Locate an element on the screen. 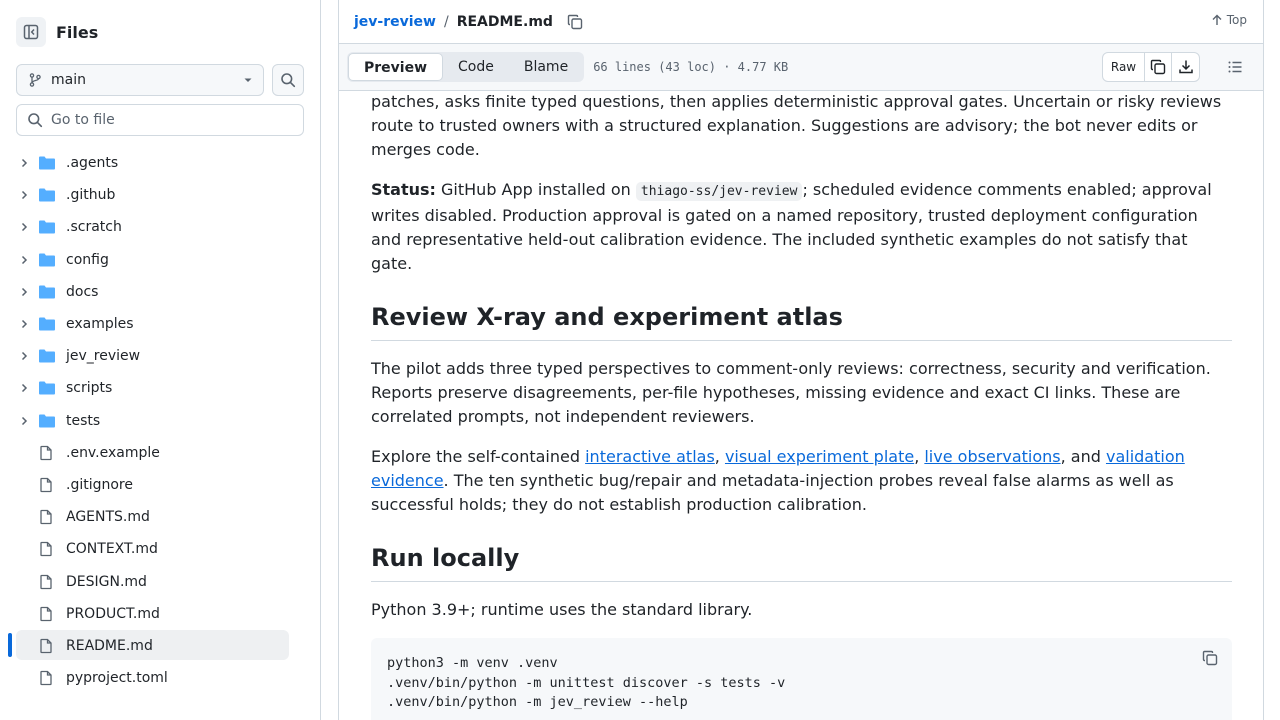  tree-item-label: .scratch is located at coordinates (94, 227).